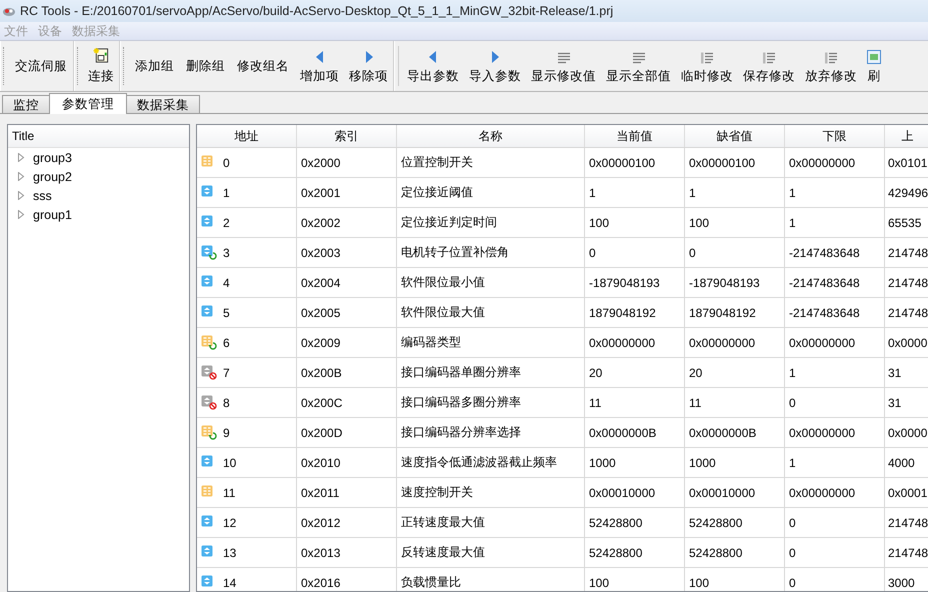  I want to click on table-cell: 13, so click(229, 553).